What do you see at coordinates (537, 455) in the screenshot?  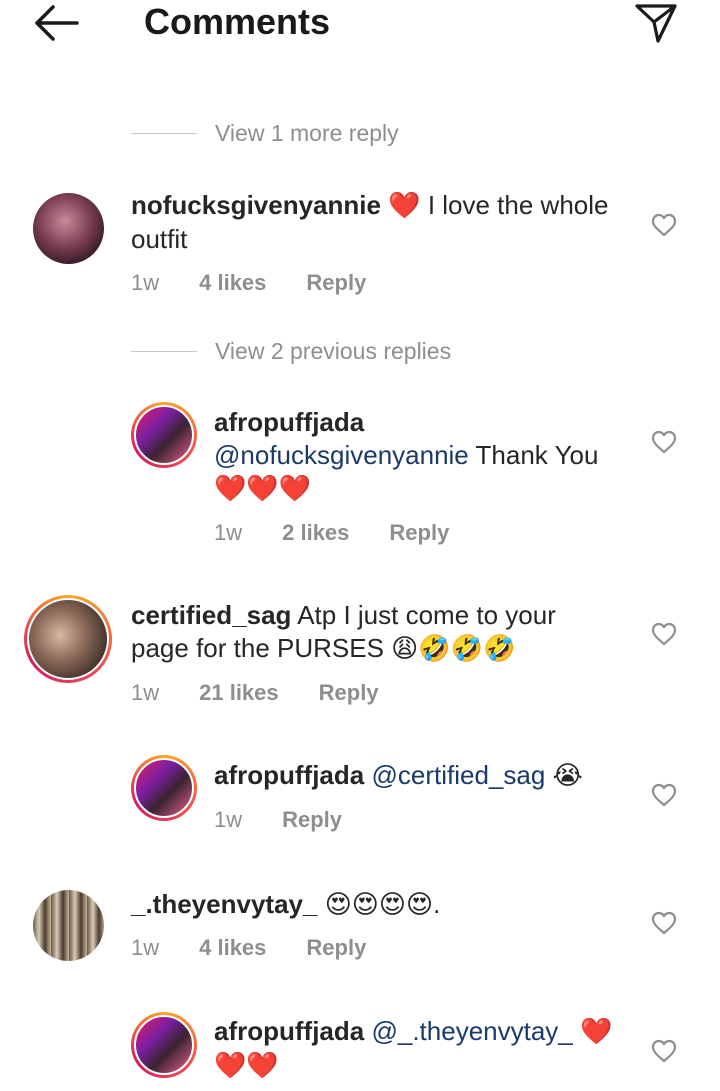 I see `comment-body: Thank You` at bounding box center [537, 455].